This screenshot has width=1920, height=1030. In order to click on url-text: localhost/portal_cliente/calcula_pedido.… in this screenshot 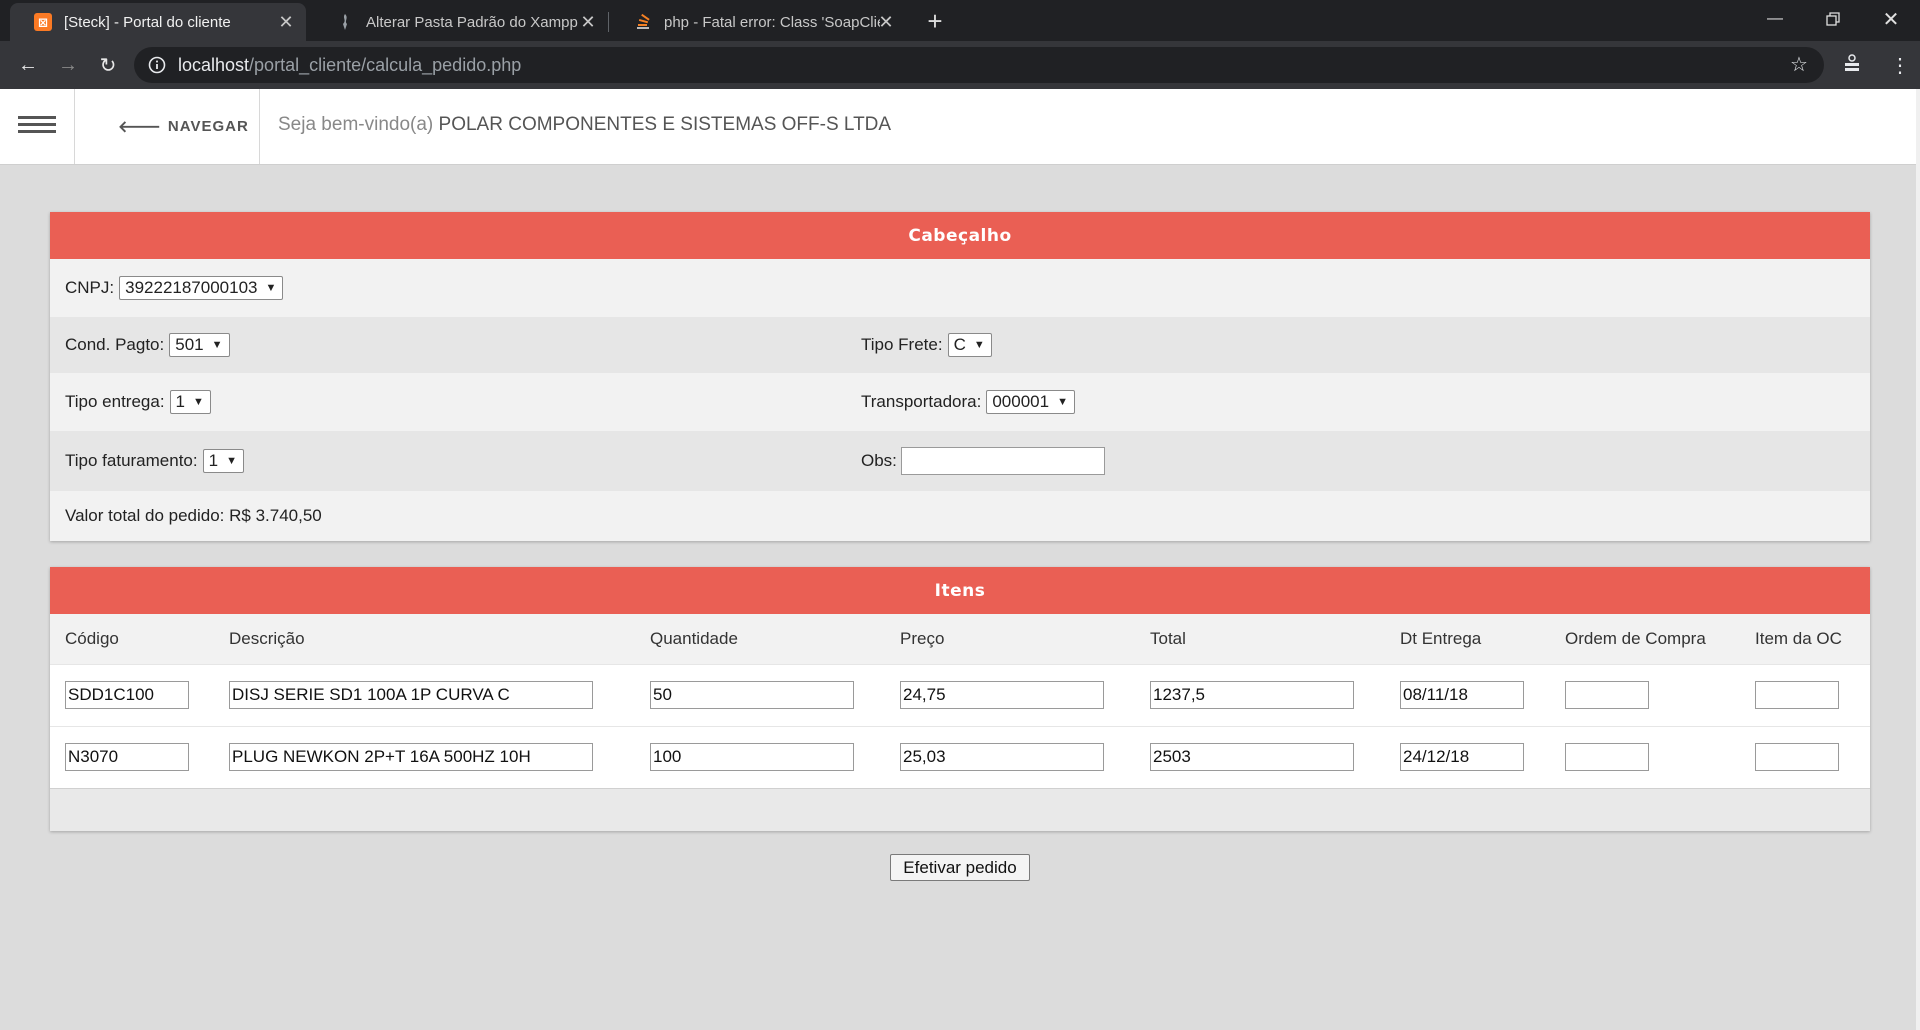, I will do `click(349, 65)`.